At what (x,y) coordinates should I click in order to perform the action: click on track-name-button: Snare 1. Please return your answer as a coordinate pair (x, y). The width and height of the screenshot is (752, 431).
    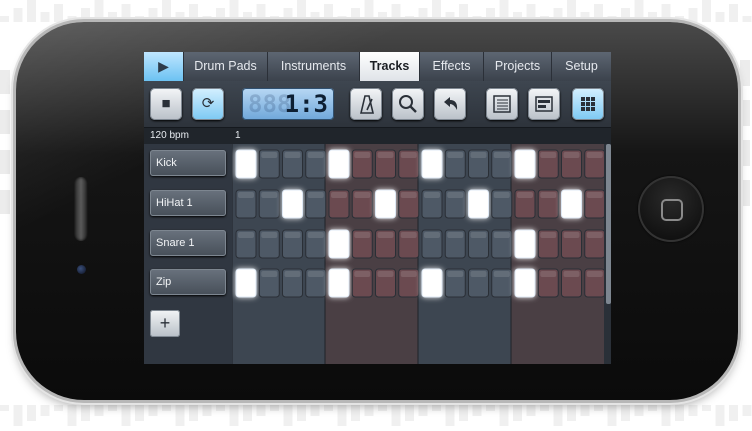
    Looking at the image, I should click on (188, 243).